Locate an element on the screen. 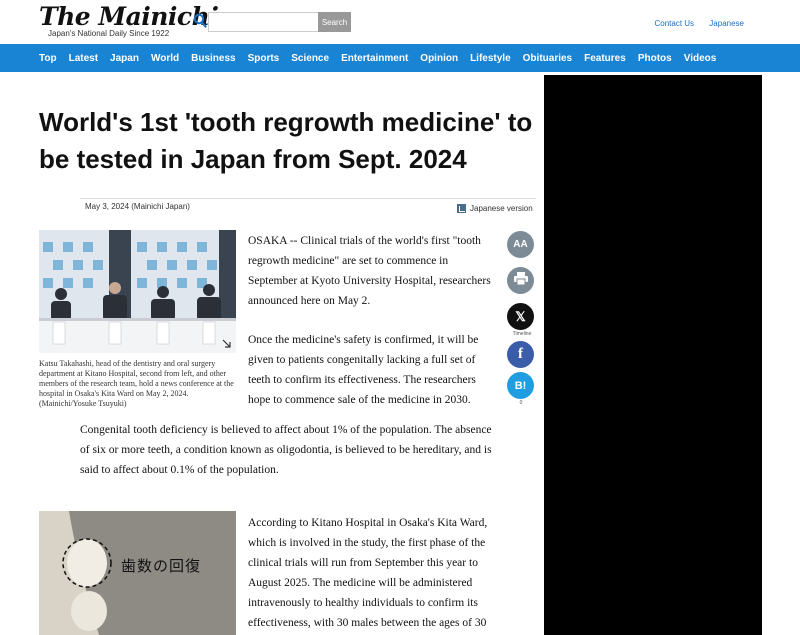 The image size is (800, 635). facebook-icon: f is located at coordinates (520, 354).